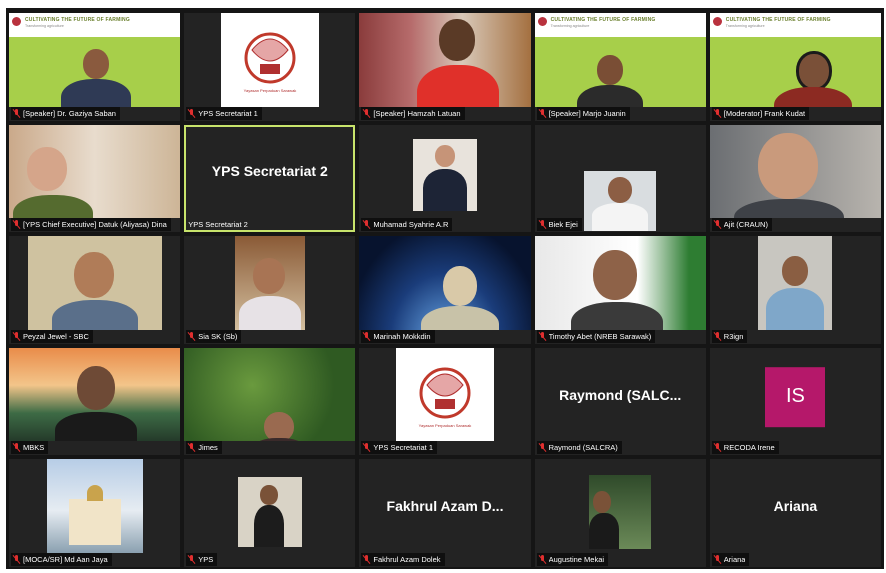 Image resolution: width=886 pixels, height=573 pixels. I want to click on participant-tile: Muhamad Syahrie A.R, so click(445, 178).